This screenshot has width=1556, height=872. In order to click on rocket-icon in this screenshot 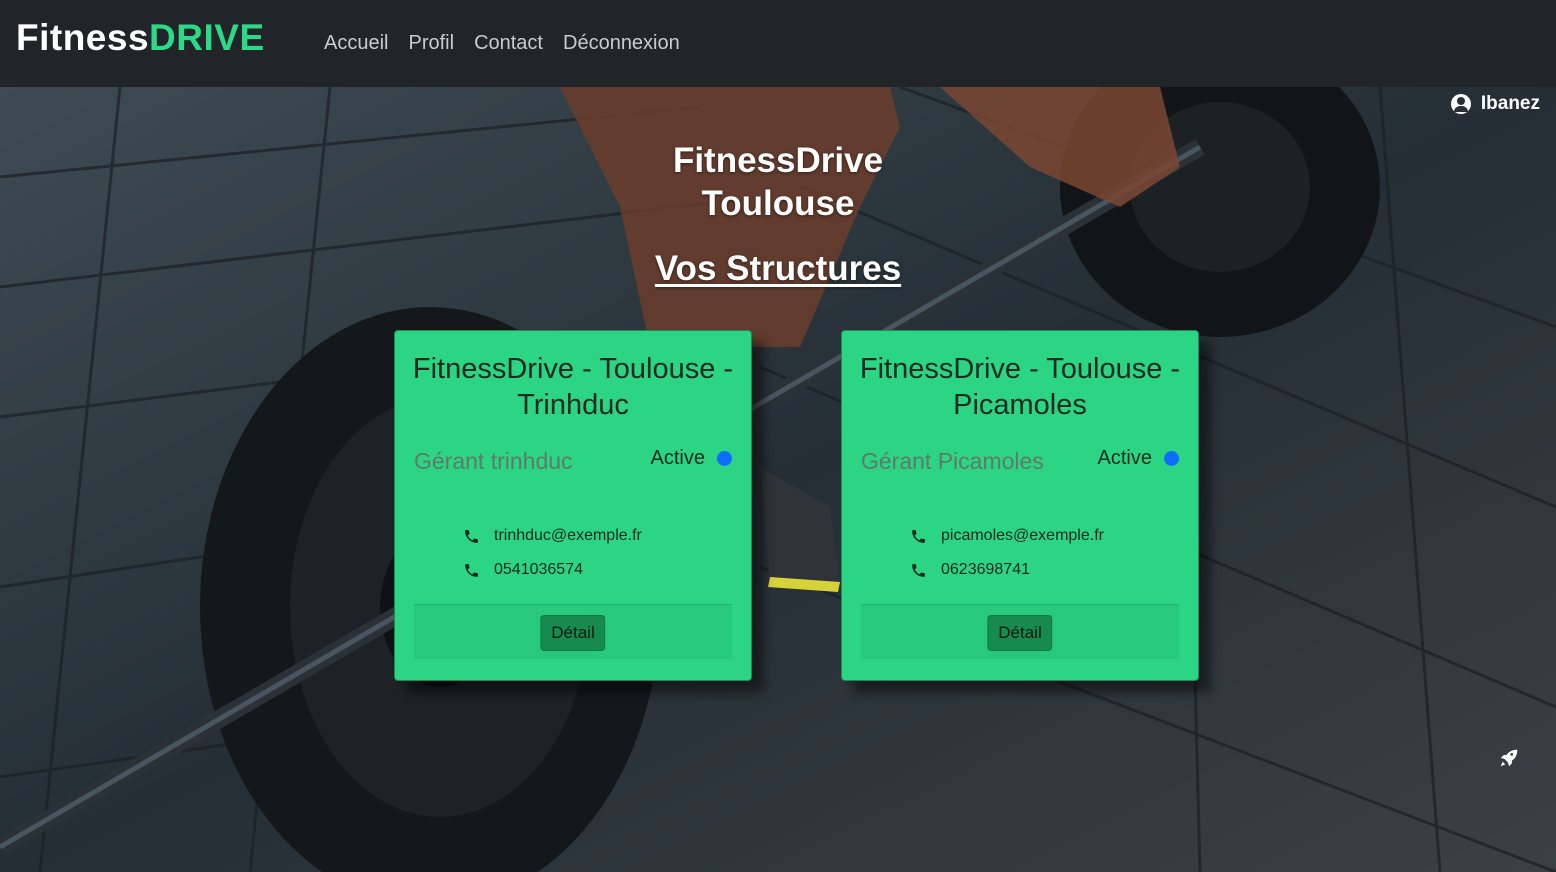, I will do `click(1509, 760)`.